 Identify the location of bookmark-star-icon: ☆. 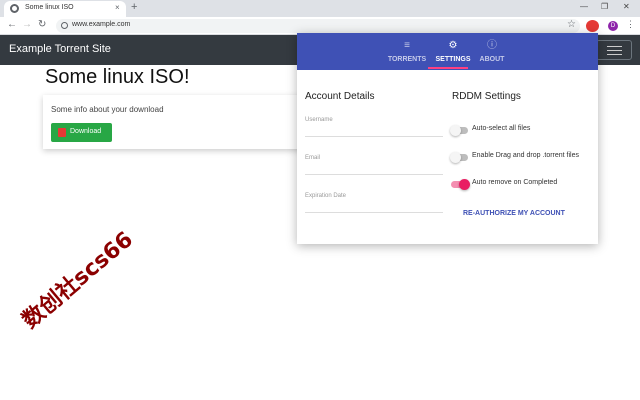
(571, 24).